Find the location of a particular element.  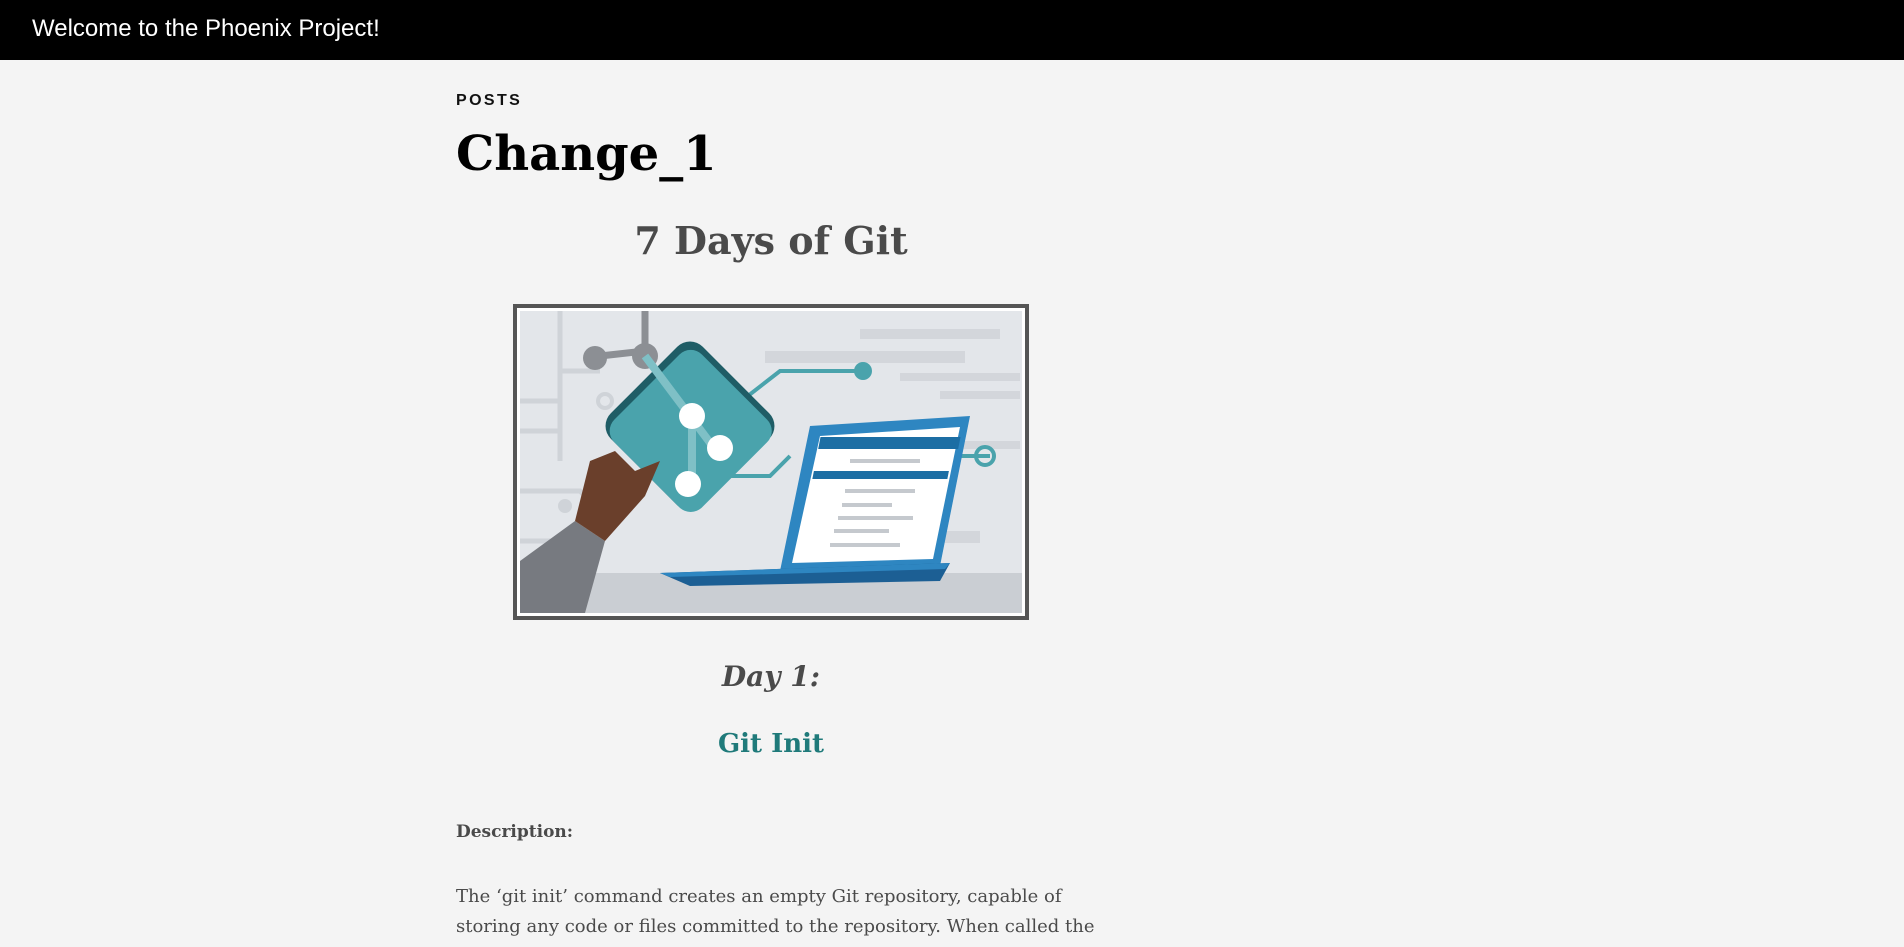

git-laptop-illustration-icon is located at coordinates (771, 462).